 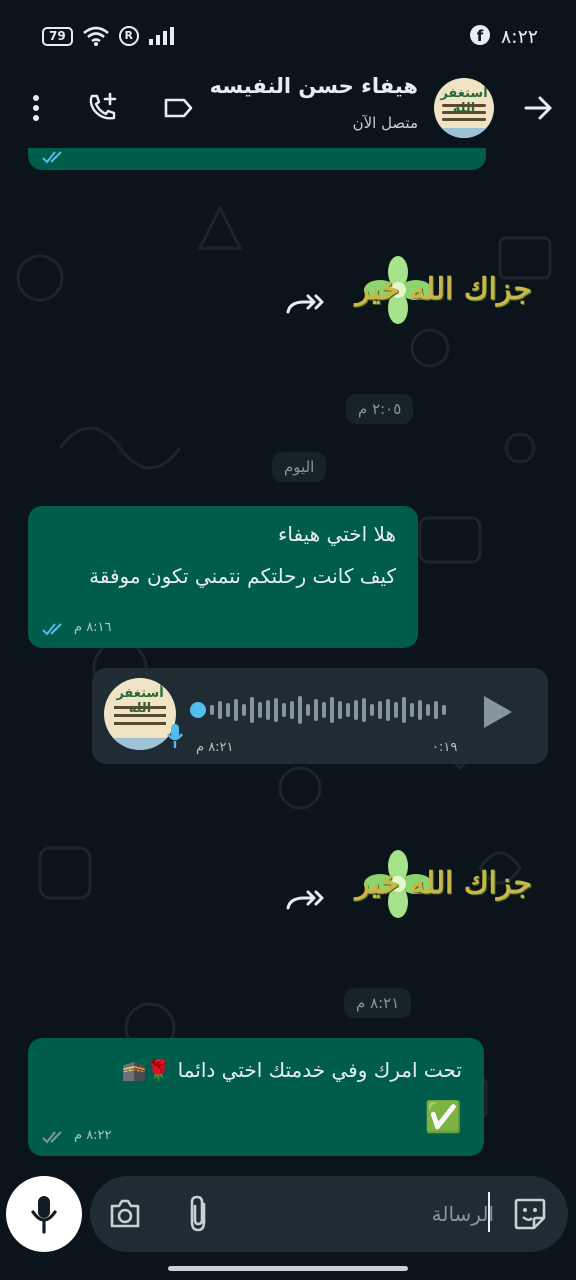 What do you see at coordinates (93, 627) in the screenshot?
I see `message-time: ٨:١٦ م` at bounding box center [93, 627].